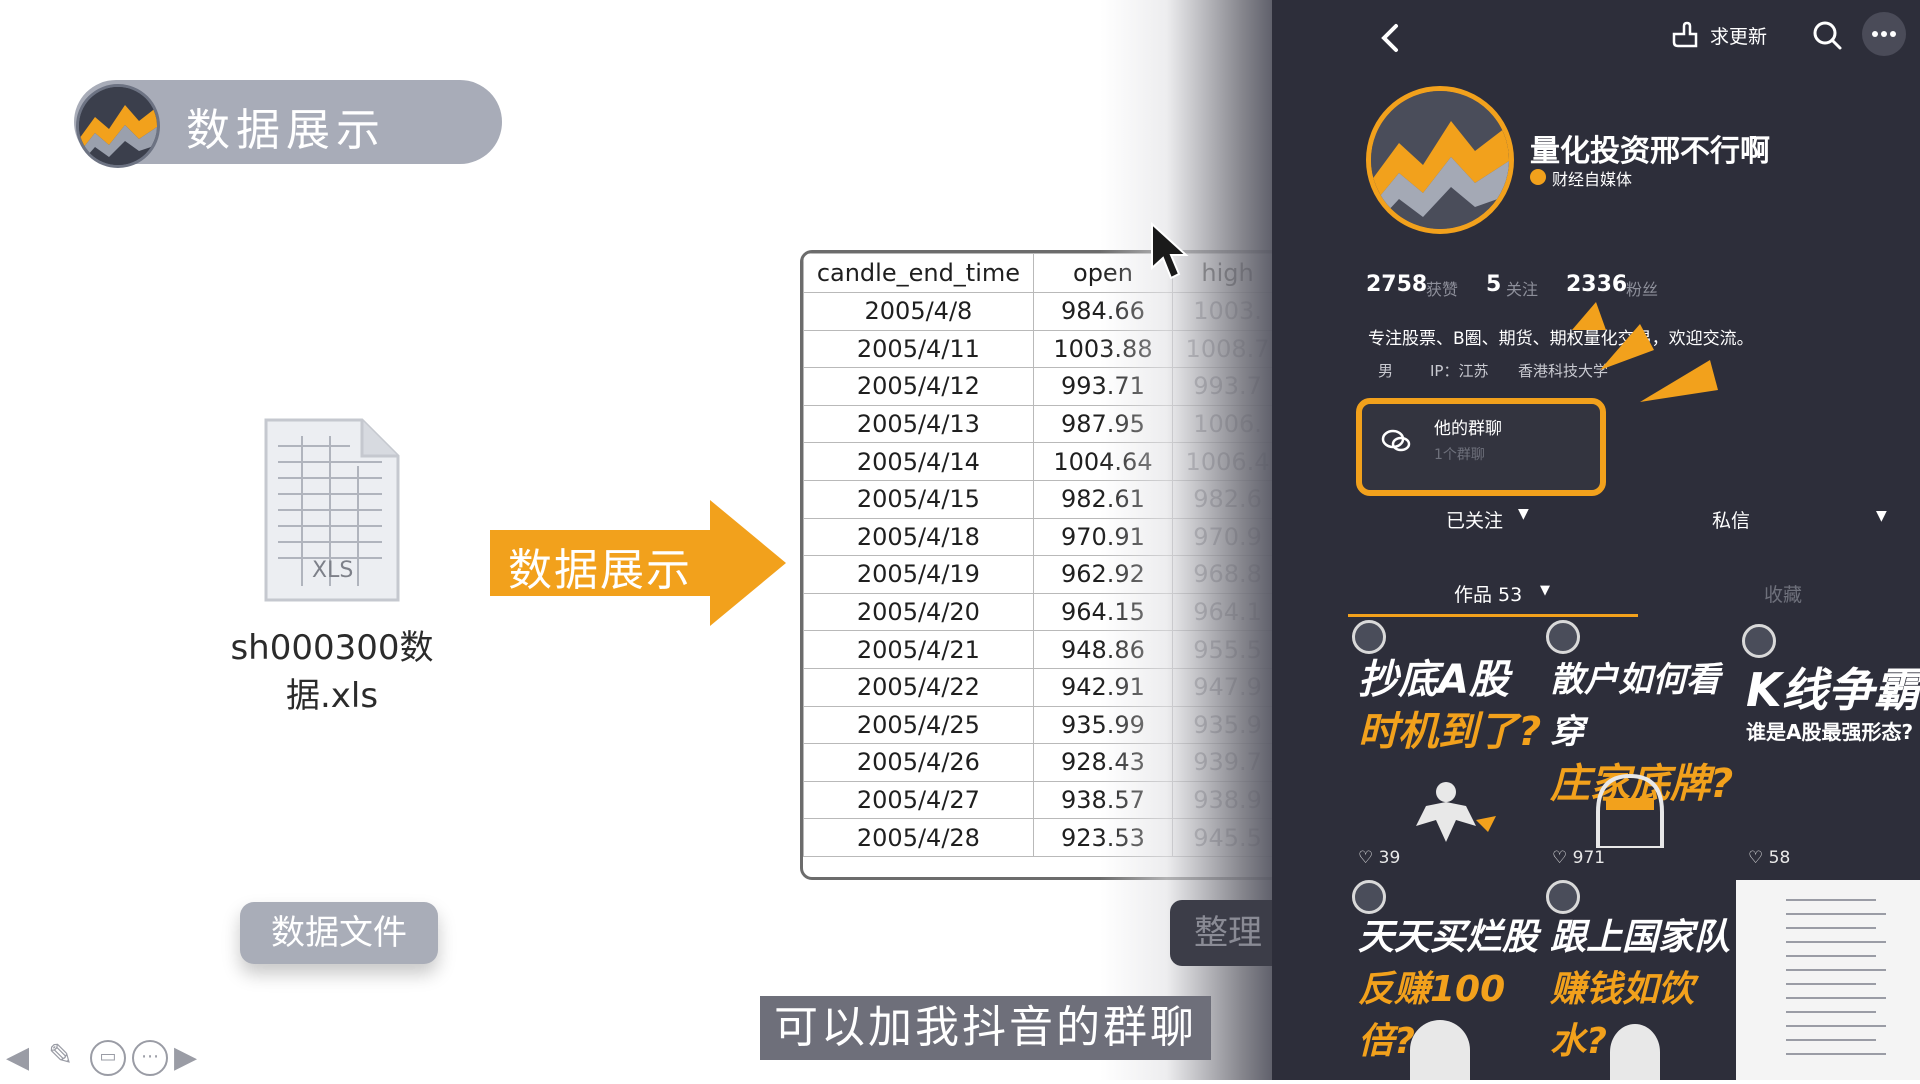  I want to click on tab-collect: 收藏, so click(1783, 593).